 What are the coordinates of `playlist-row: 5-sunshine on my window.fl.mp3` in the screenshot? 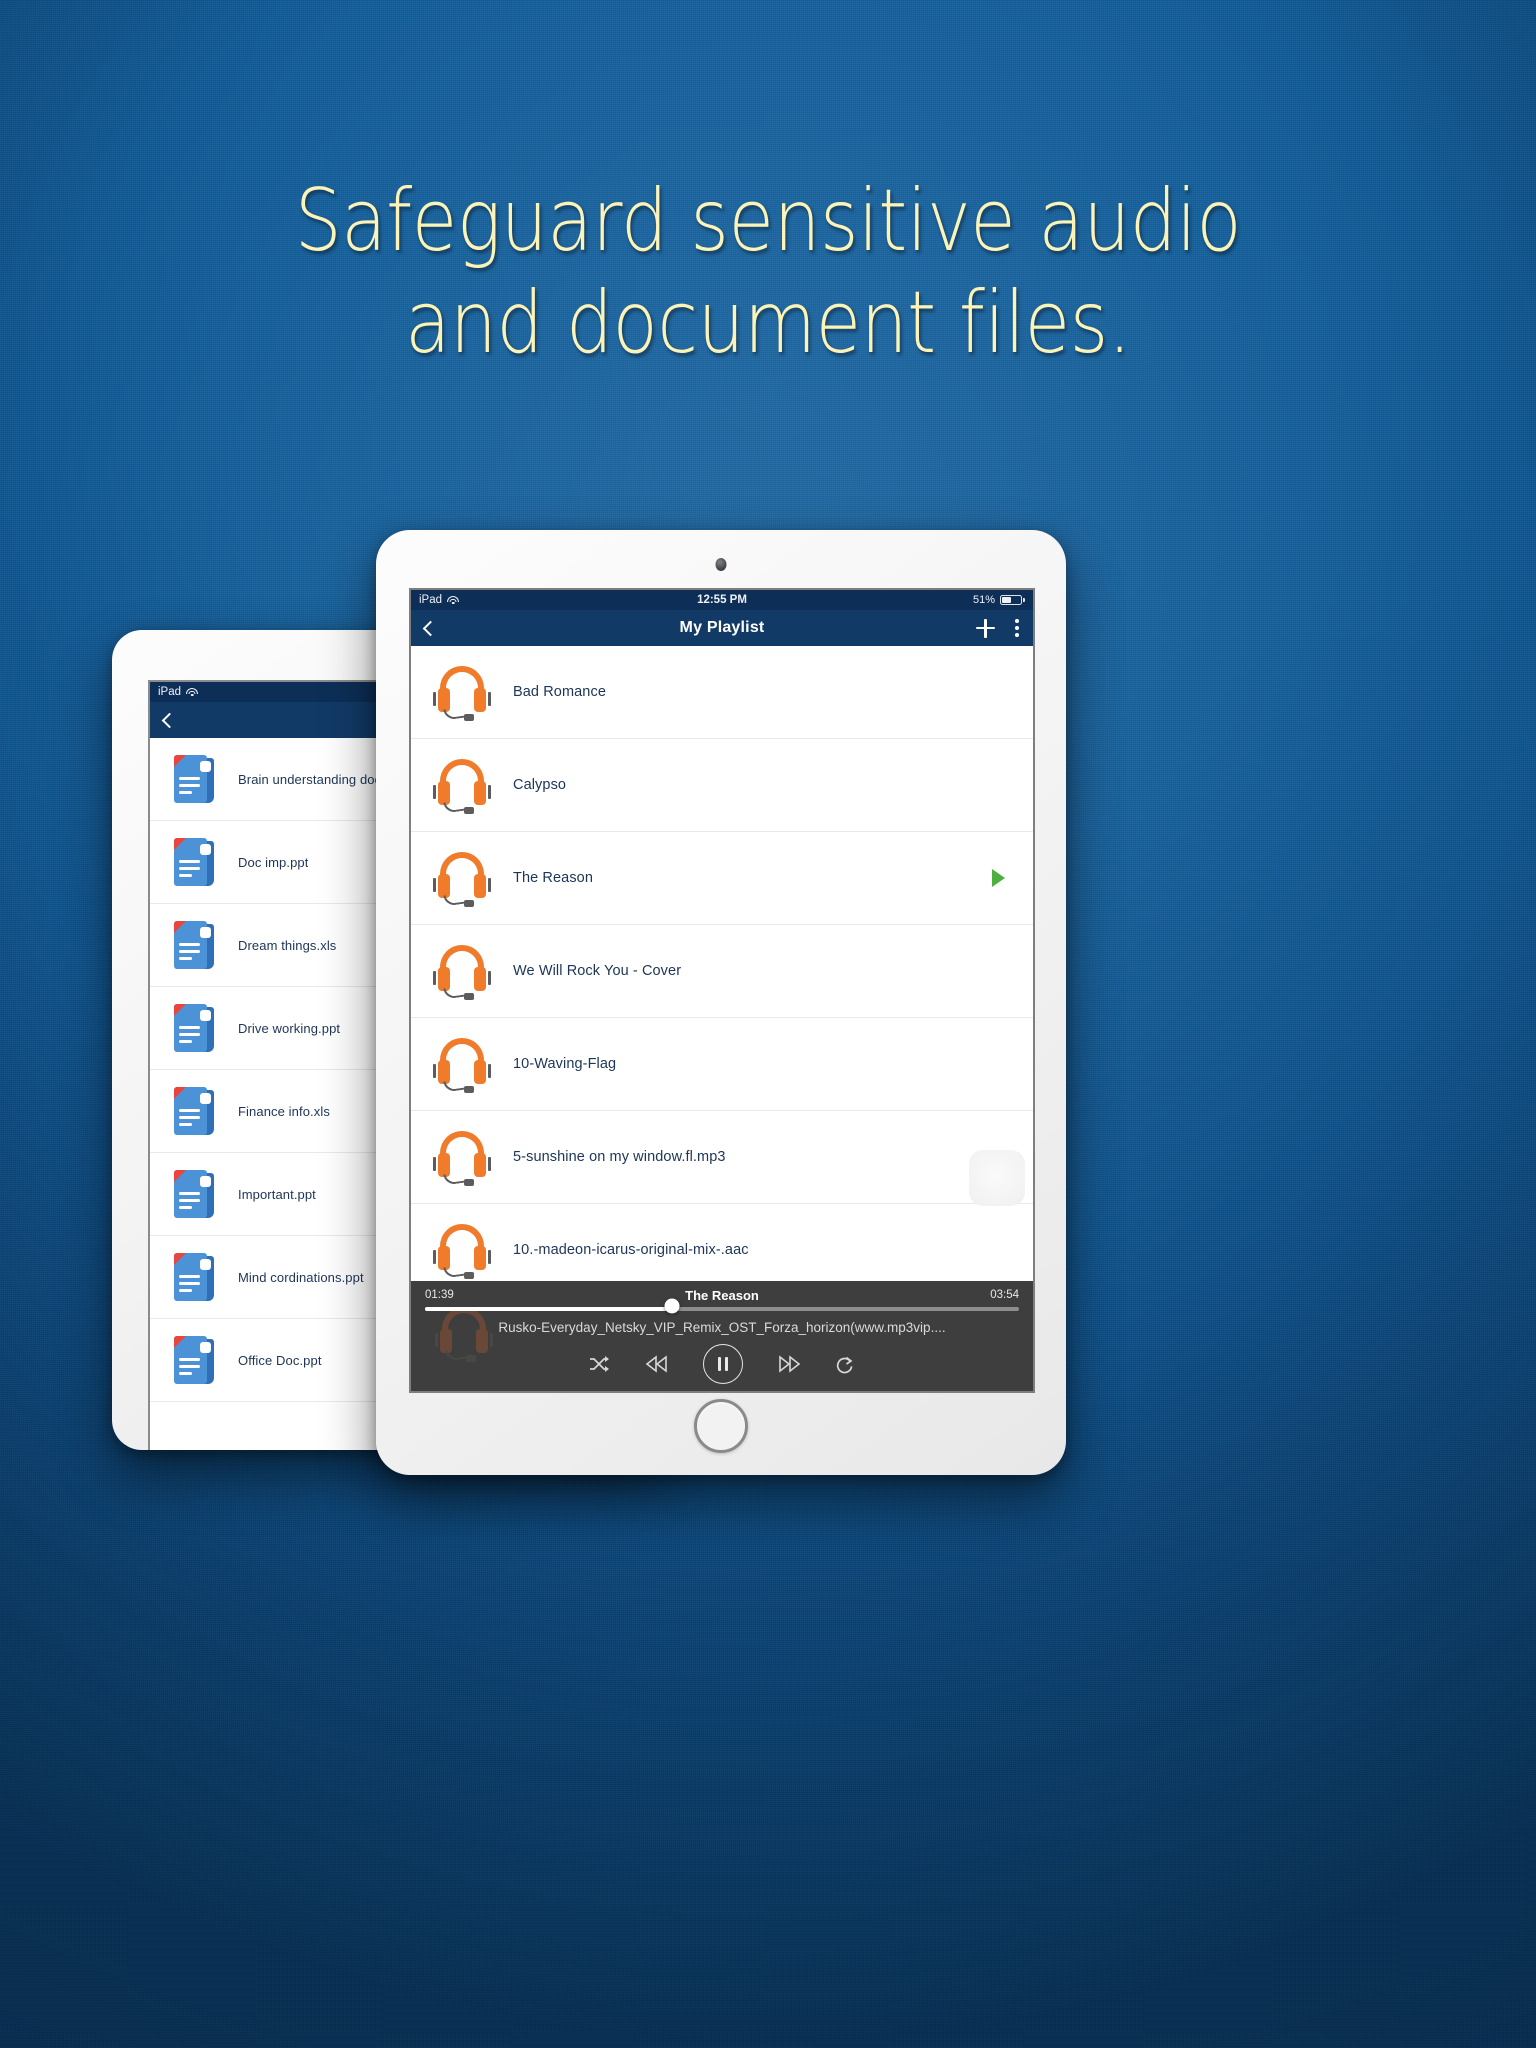 It's located at (722, 1157).